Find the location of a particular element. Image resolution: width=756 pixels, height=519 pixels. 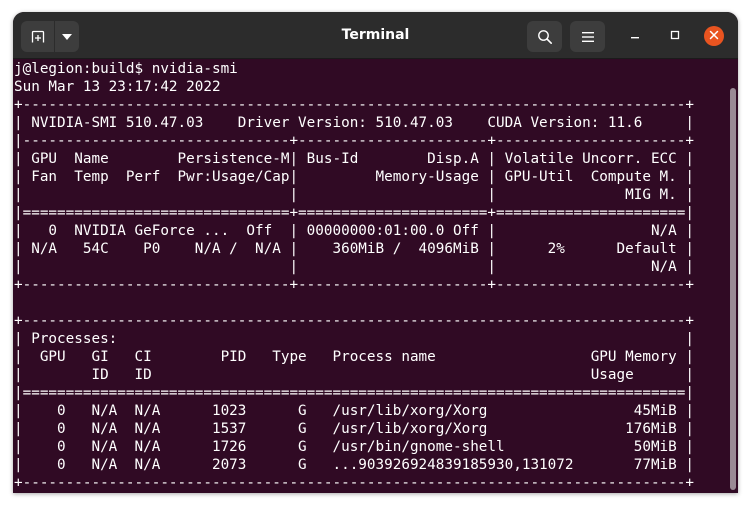

title-bar: Terminal is located at coordinates (375, 35).